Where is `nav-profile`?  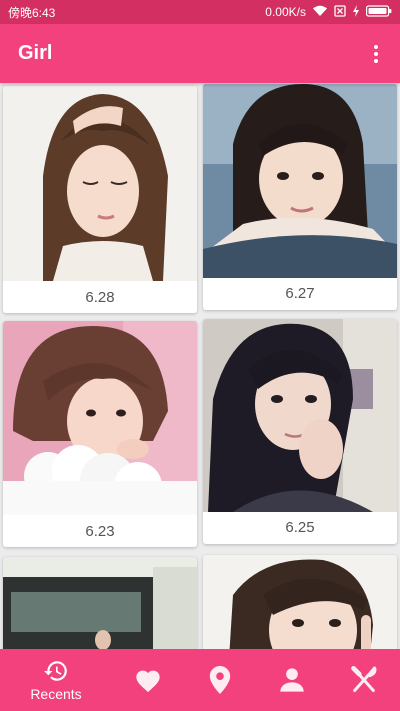 nav-profile is located at coordinates (292, 680).